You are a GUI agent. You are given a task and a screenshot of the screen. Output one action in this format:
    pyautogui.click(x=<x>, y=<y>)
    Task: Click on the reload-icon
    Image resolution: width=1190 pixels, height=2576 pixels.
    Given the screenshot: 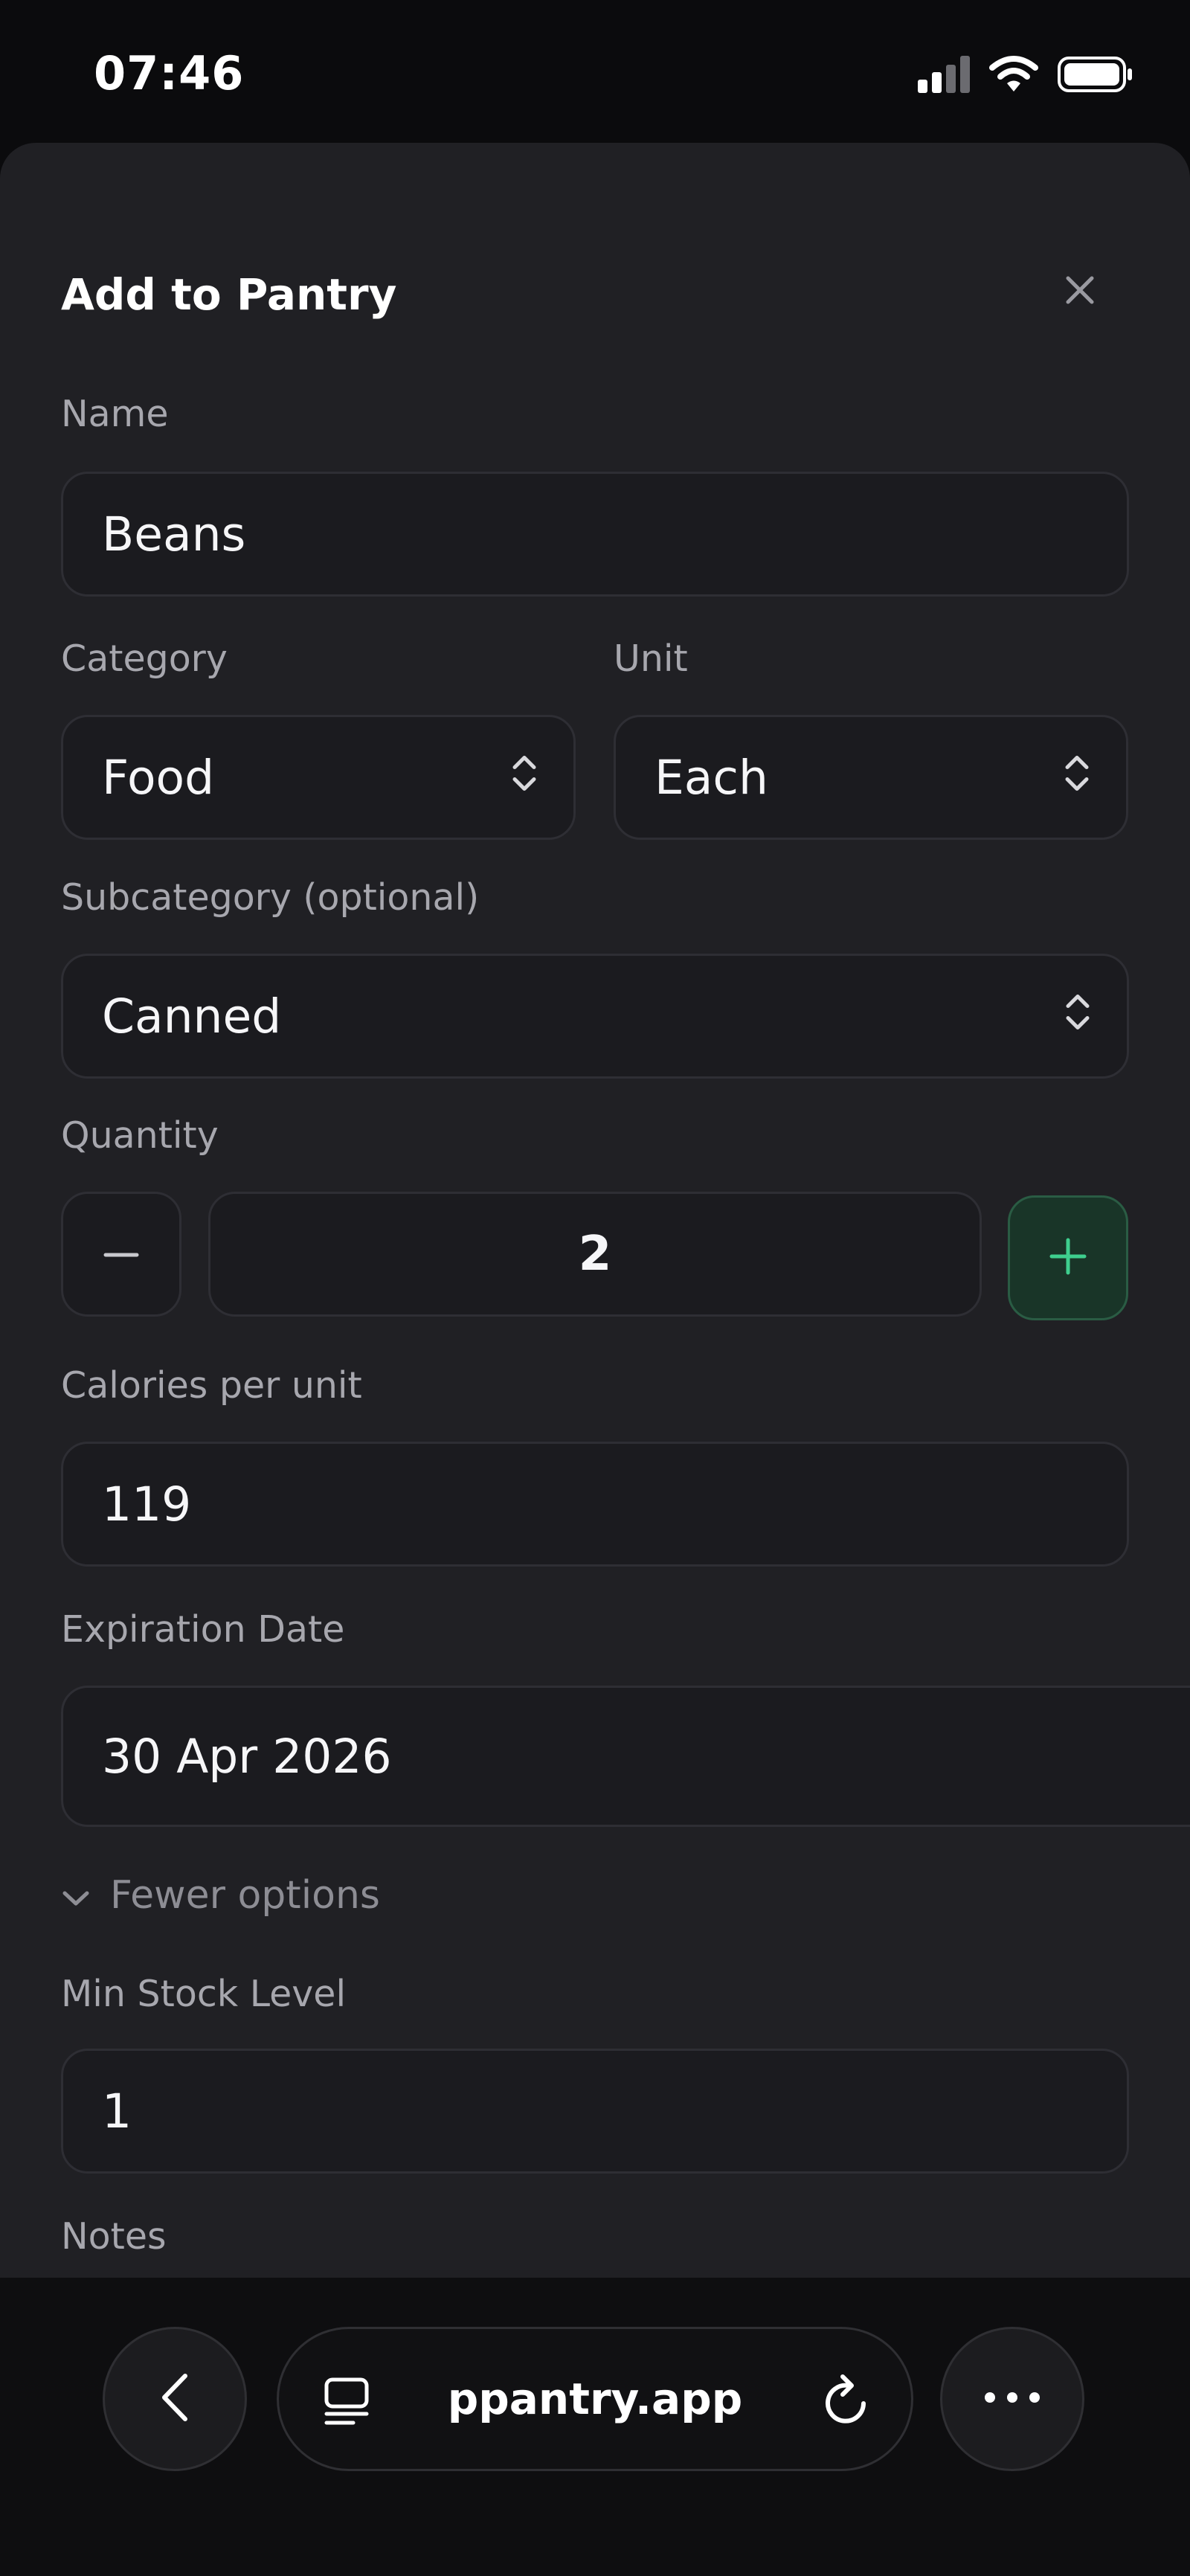 What is the action you would take?
    pyautogui.click(x=847, y=2402)
    